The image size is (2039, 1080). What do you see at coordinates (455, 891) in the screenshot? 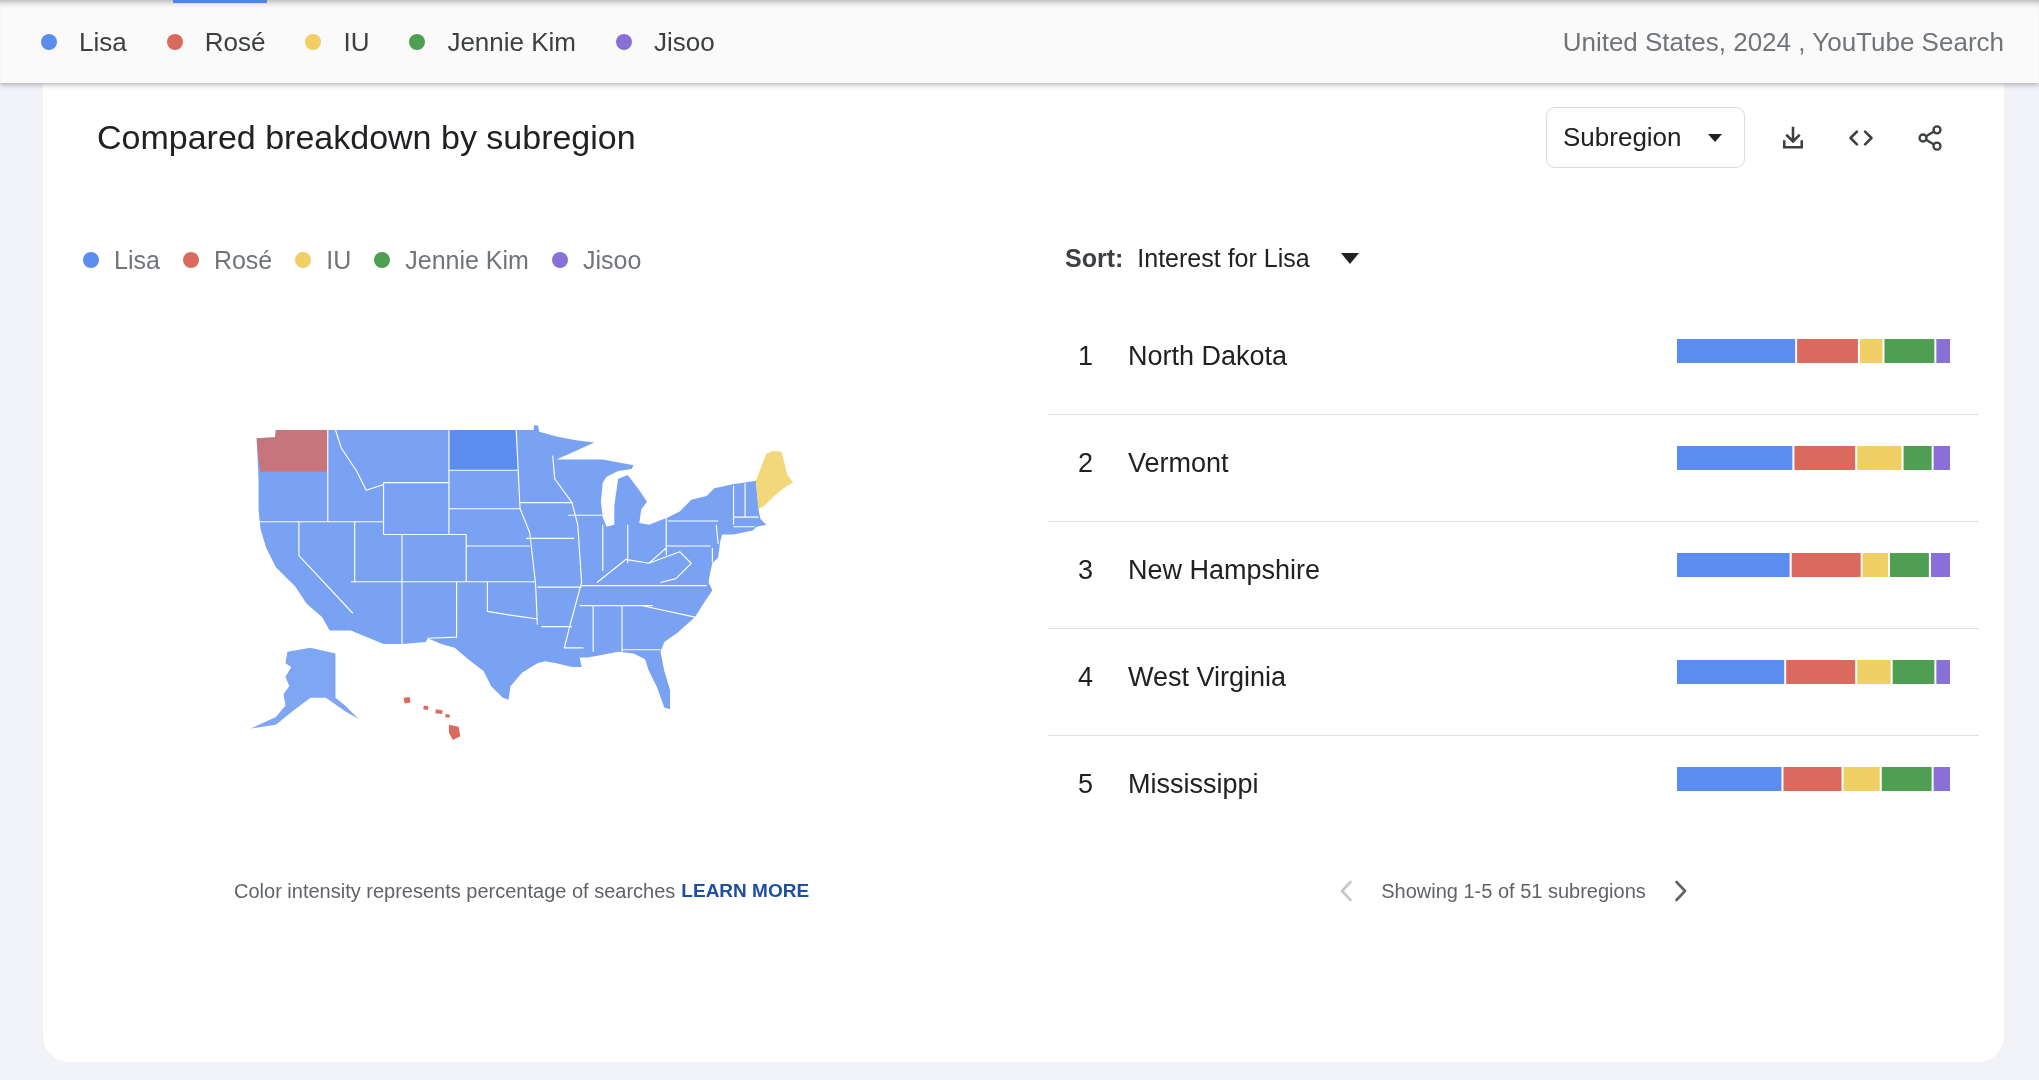
I see `map-note: Color intensity represents percentage of searches` at bounding box center [455, 891].